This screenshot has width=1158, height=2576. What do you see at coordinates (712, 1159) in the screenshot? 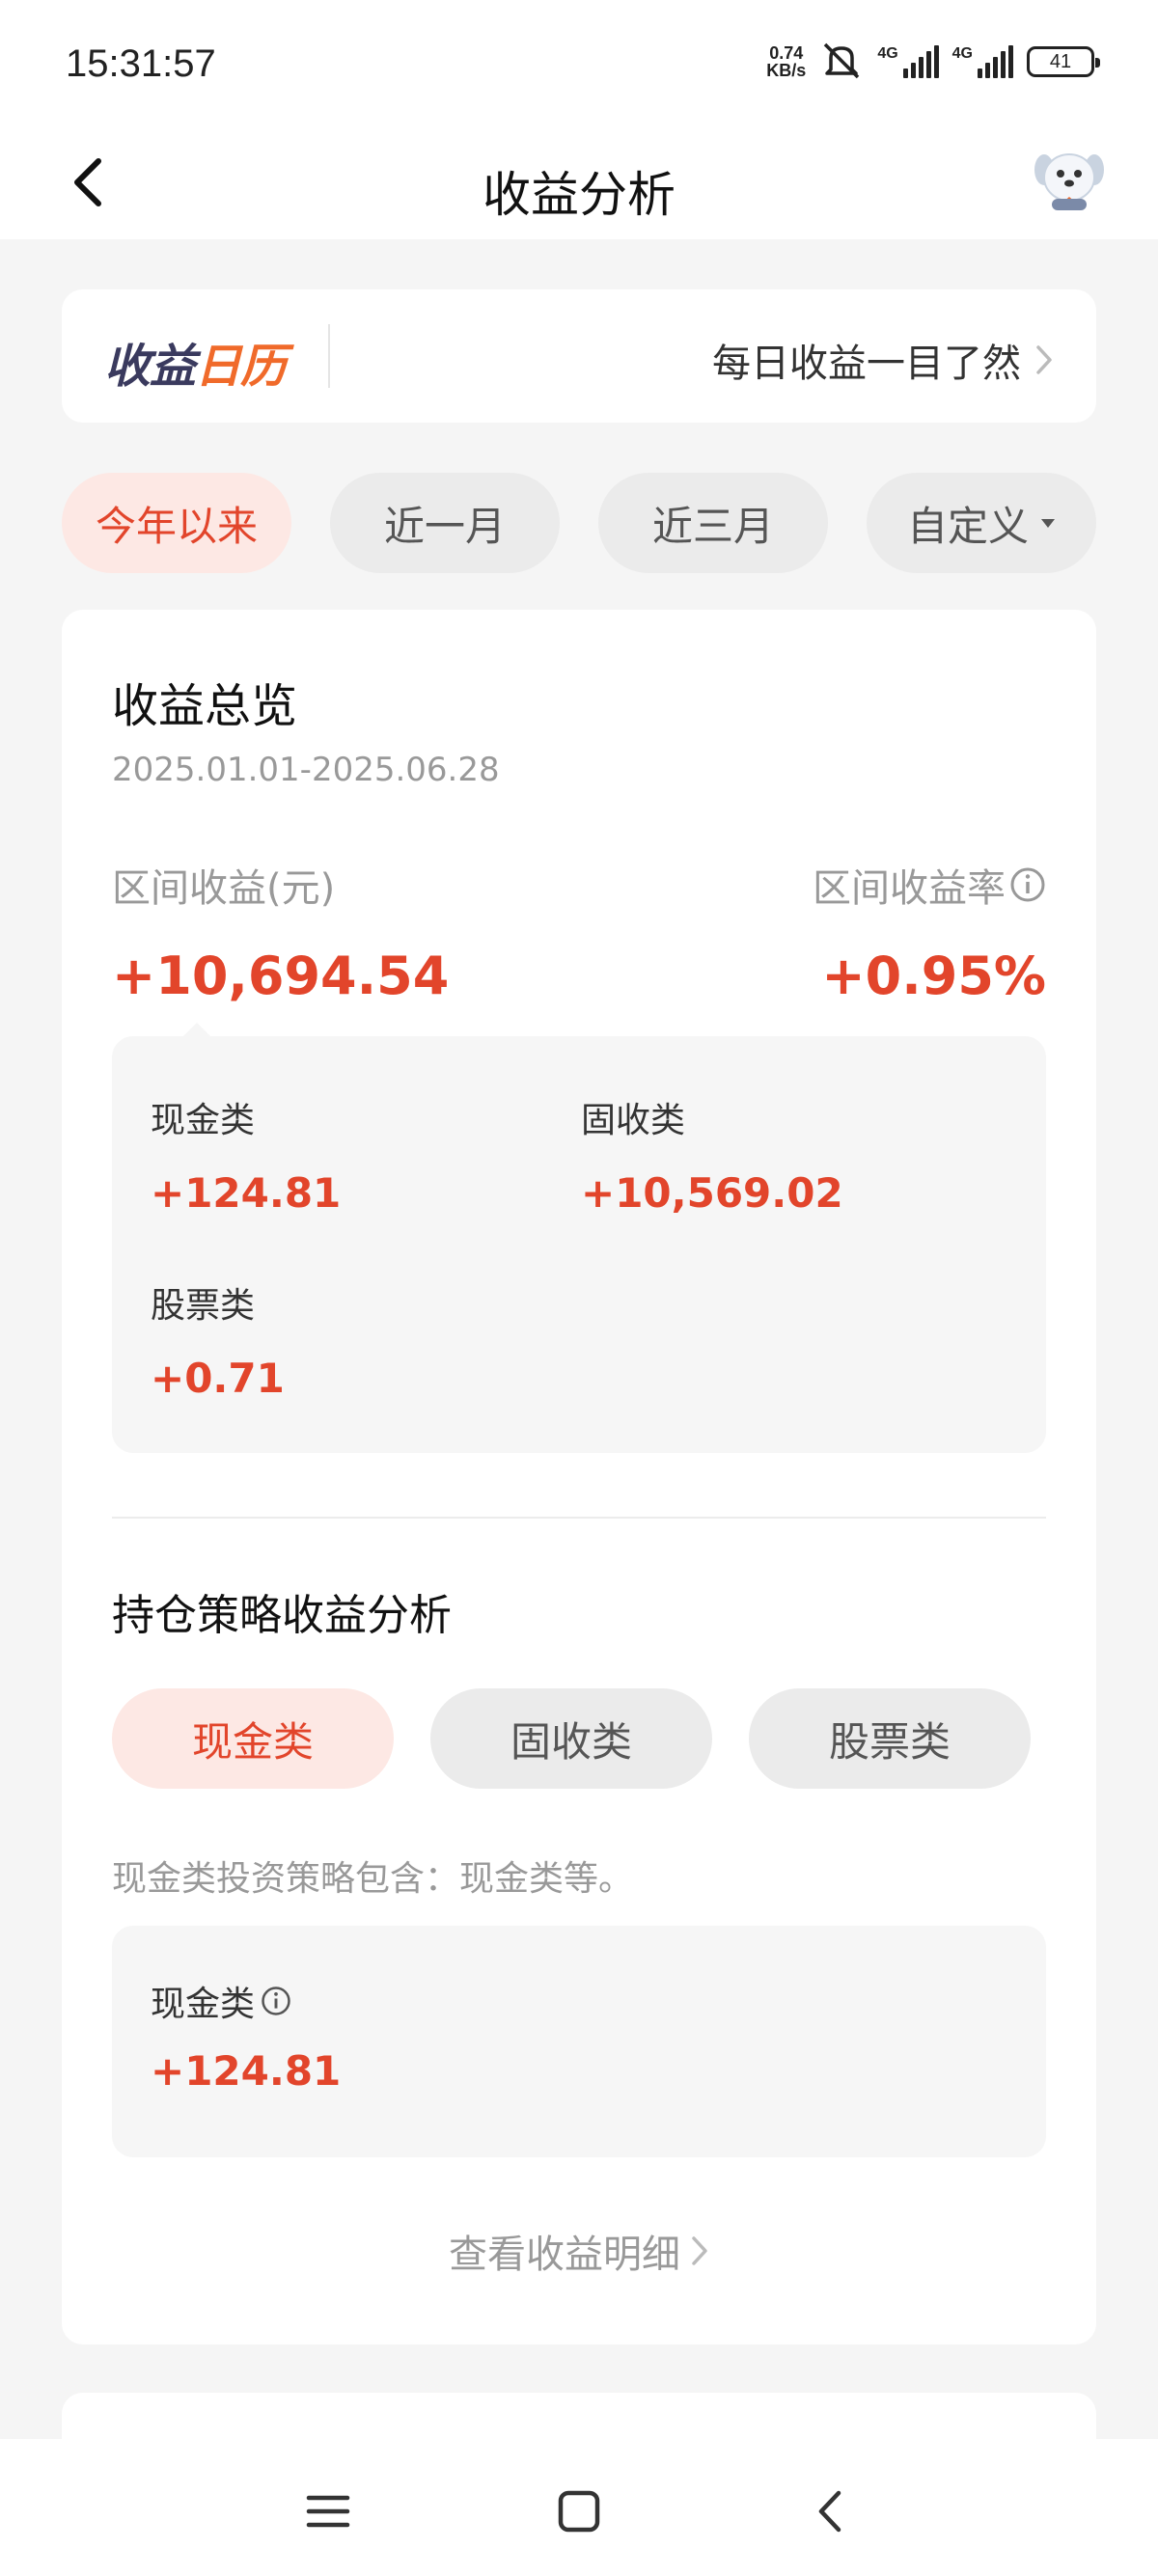
I see `breakdown-item-fixed-income: 固收类 +10,569.02` at bounding box center [712, 1159].